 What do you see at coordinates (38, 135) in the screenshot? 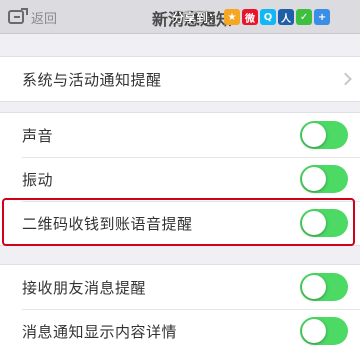
I see `row-label: 声音` at bounding box center [38, 135].